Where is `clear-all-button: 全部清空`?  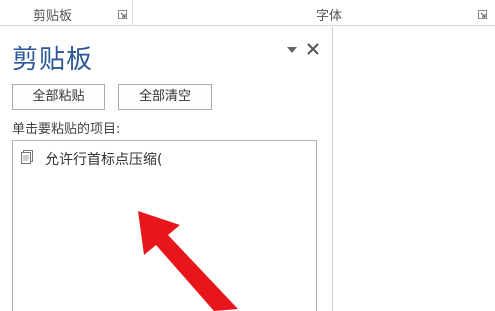 clear-all-button: 全部清空 is located at coordinates (165, 97).